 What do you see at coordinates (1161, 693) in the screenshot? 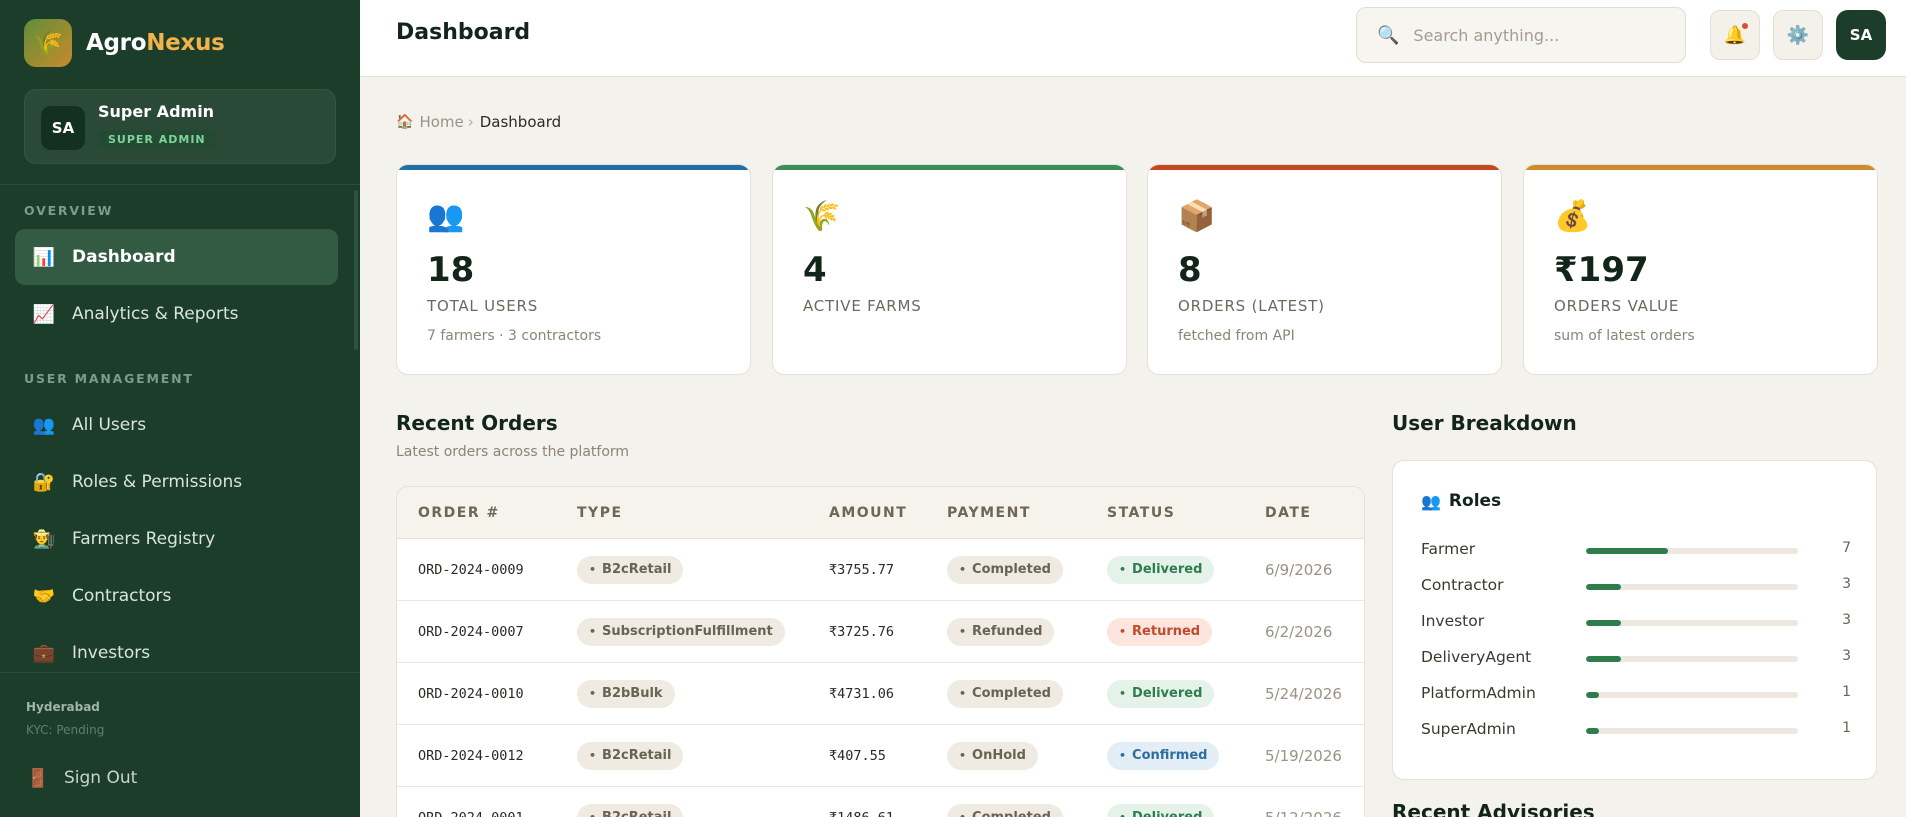
I see `status-badge: • Delivered` at bounding box center [1161, 693].